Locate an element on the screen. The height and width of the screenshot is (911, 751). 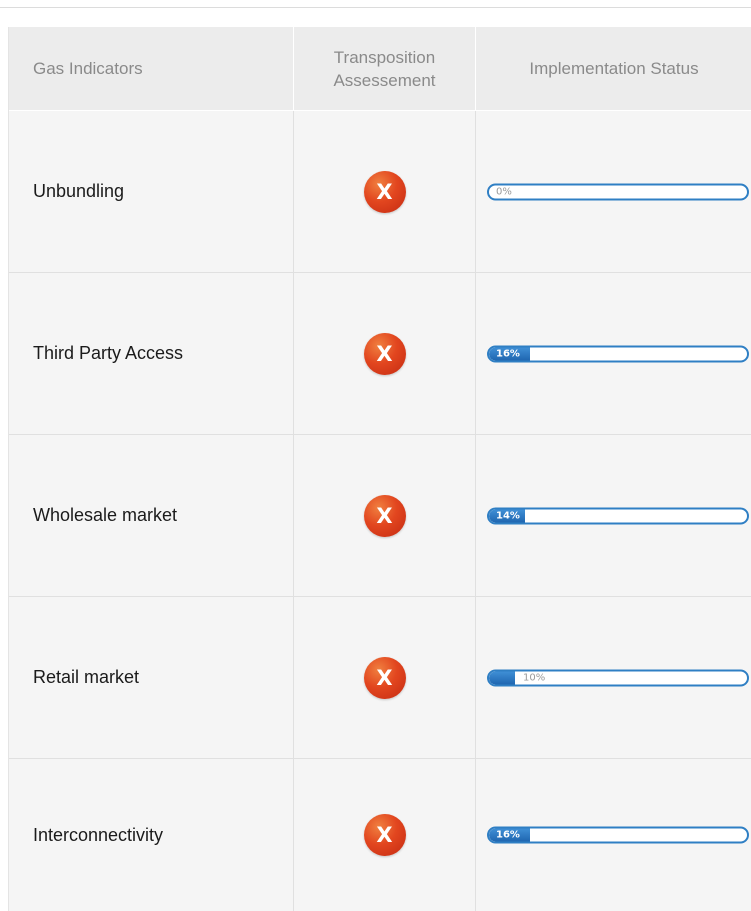
indicator-label: Retail market is located at coordinates (86, 677).